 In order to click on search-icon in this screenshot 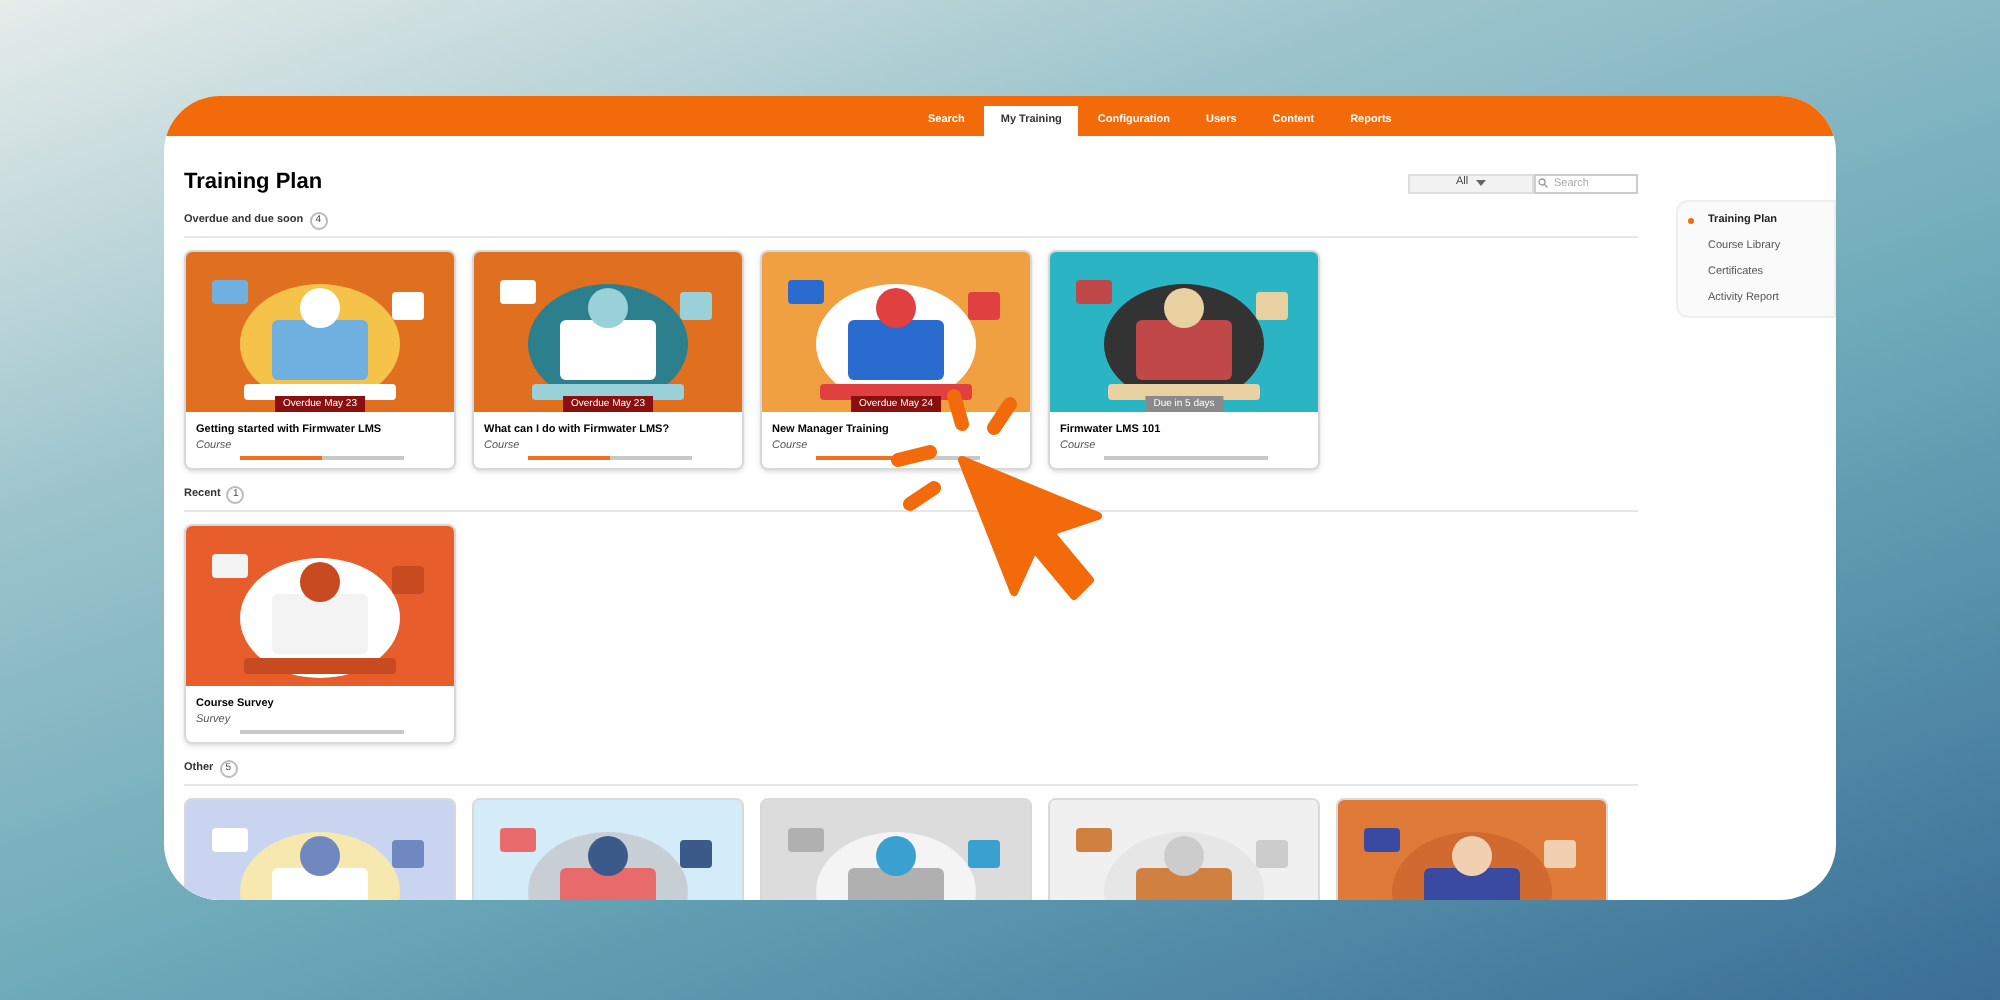, I will do `click(1543, 183)`.